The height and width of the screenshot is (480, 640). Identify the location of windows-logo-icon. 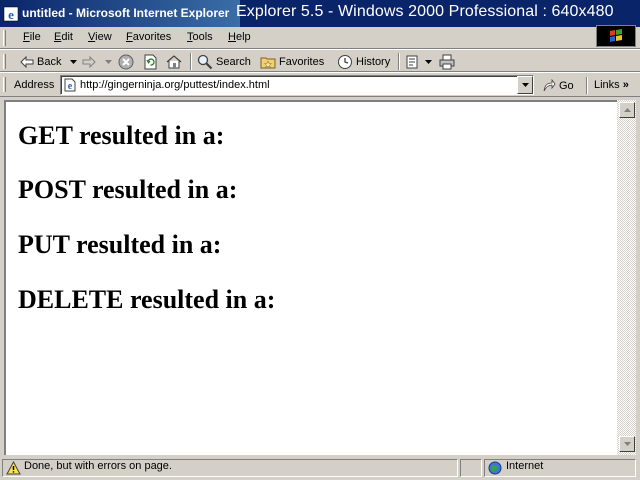
(616, 35).